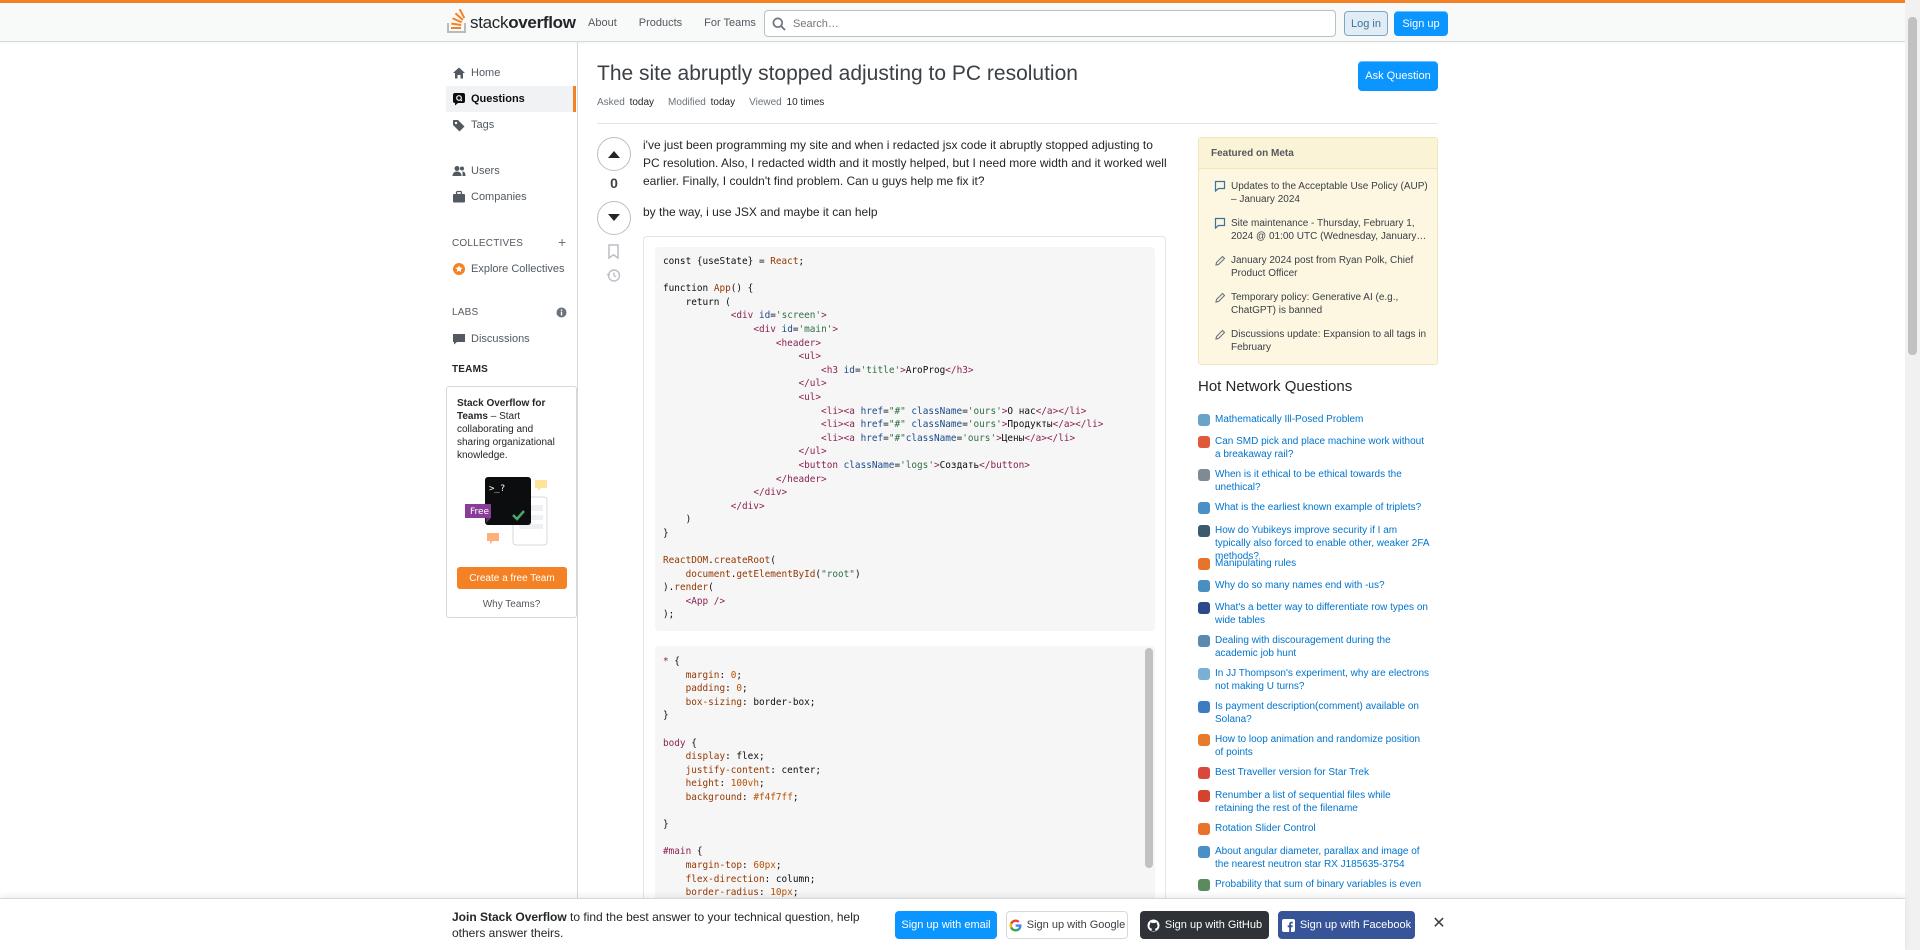 The width and height of the screenshot is (1920, 950). Describe the element at coordinates (1322, 772) in the screenshot. I see `hnq-link: Best Traveller version for Star Trek` at that location.